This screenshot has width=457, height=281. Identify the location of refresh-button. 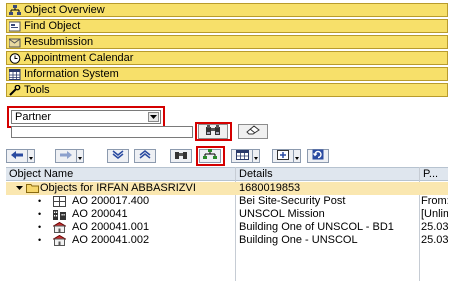
(318, 156).